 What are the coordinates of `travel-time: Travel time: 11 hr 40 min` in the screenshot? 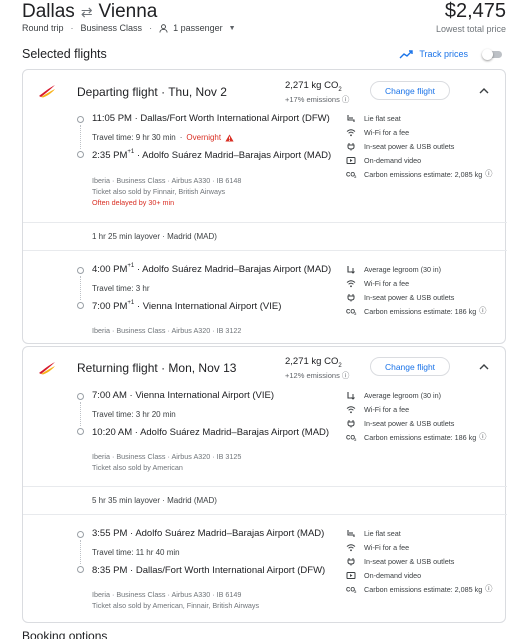 It's located at (136, 552).